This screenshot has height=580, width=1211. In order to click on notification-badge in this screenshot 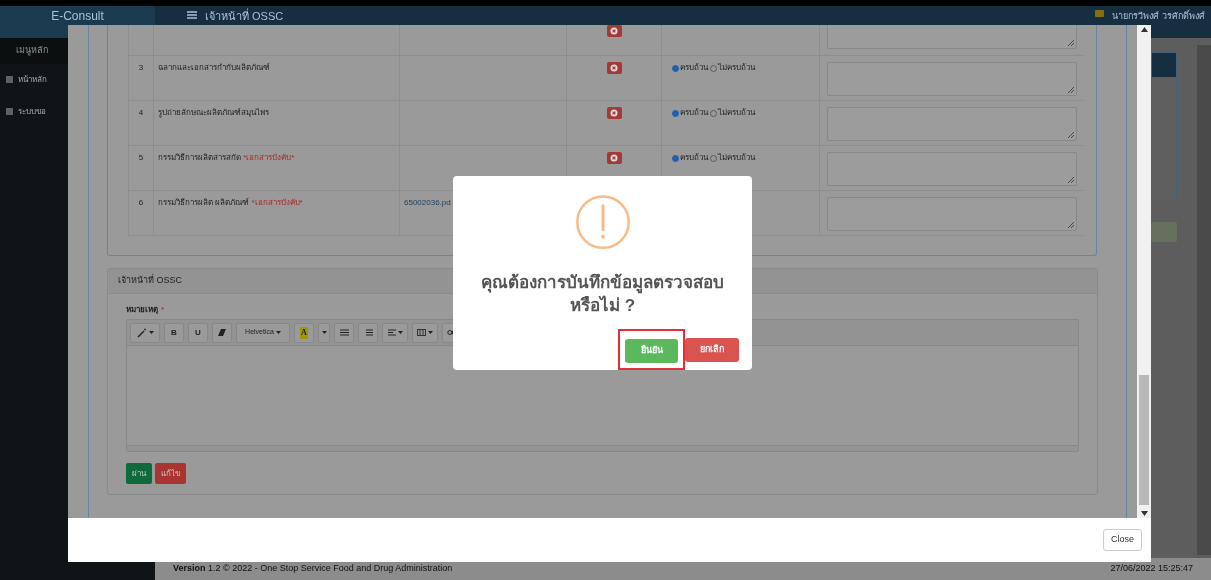, I will do `click(1100, 13)`.